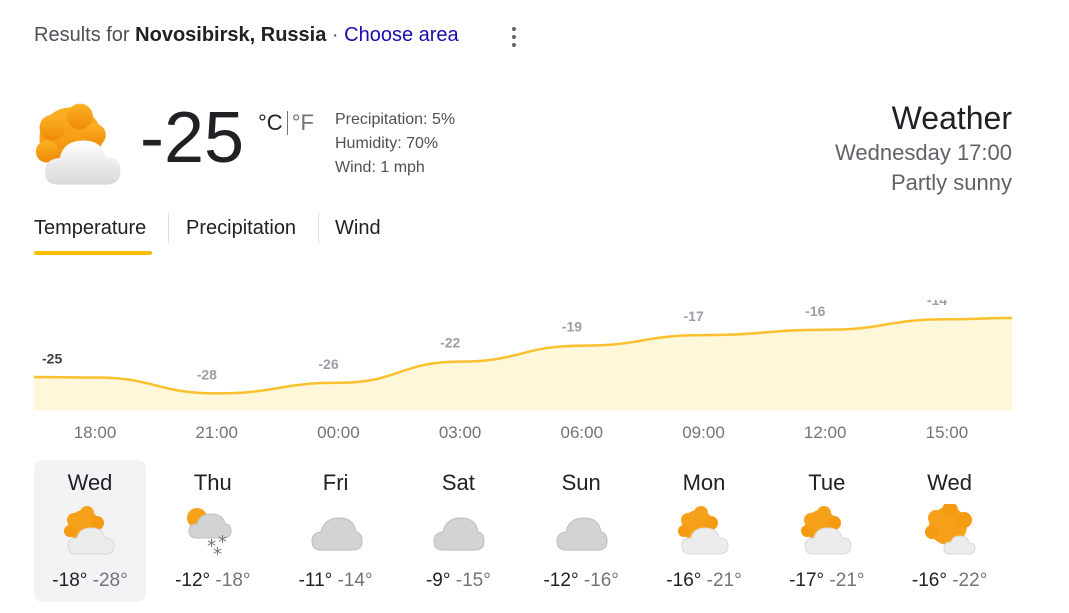 The height and width of the screenshot is (613, 1069). I want to click on day-card-sat: Sat -9° -15°, so click(458, 531).